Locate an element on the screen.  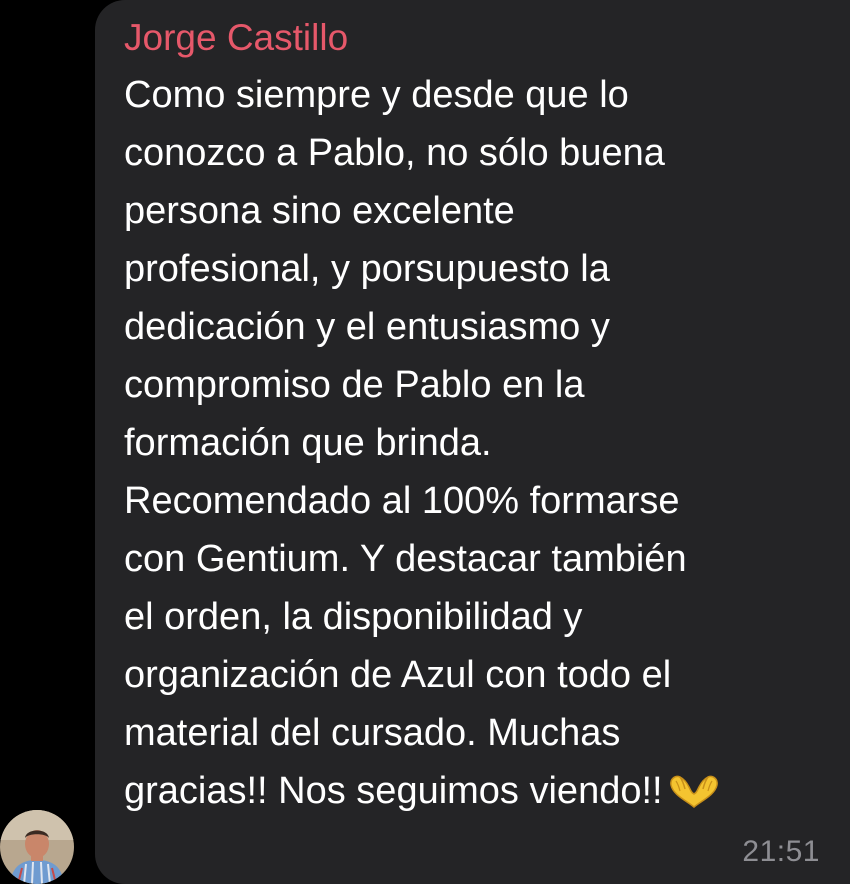
message-line: persona sino excelente is located at coordinates (319, 211).